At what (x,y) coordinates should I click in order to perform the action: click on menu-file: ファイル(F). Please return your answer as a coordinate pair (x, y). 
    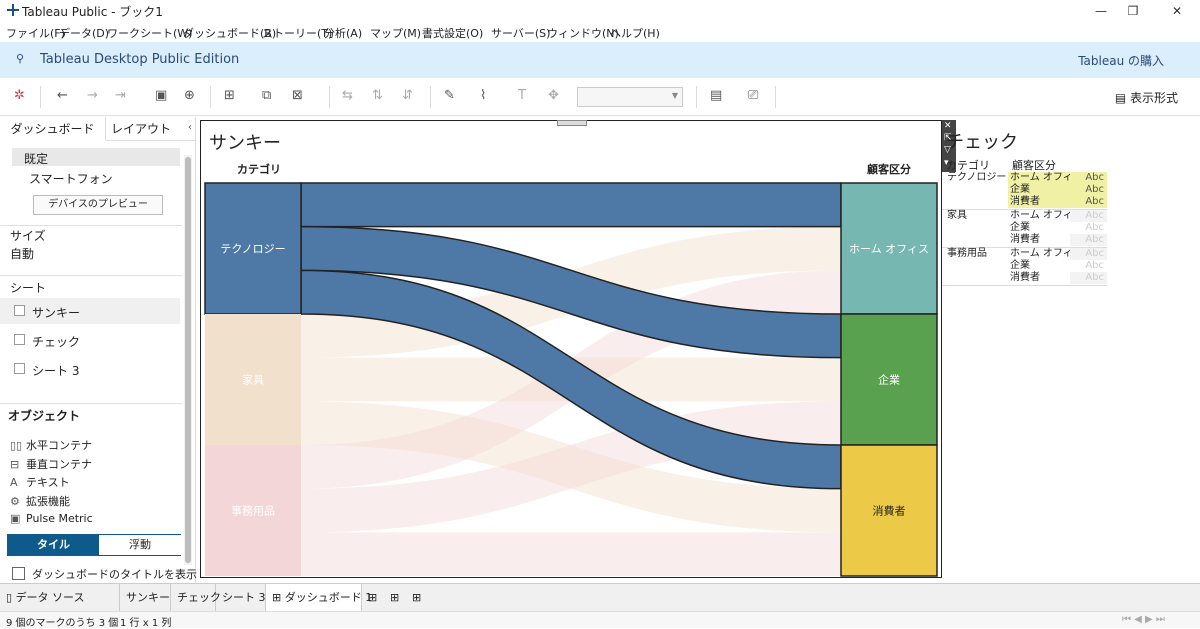
    Looking at the image, I should click on (35, 33).